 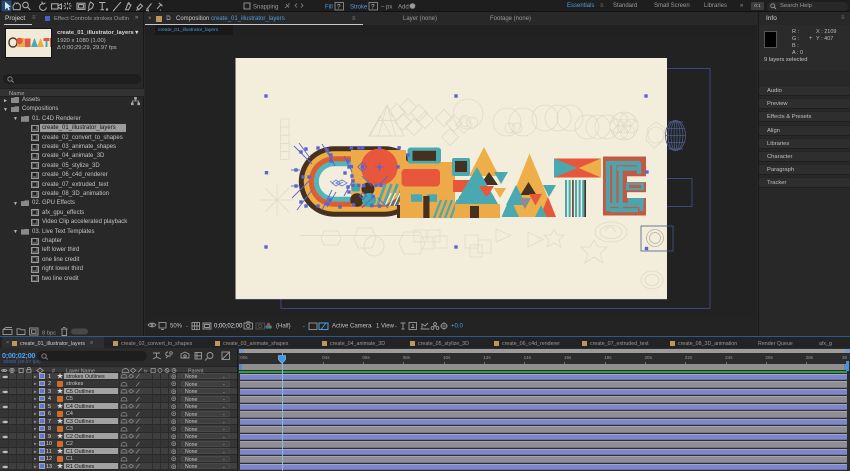 I want to click on svg-text: Active Camera, so click(x=352, y=327).